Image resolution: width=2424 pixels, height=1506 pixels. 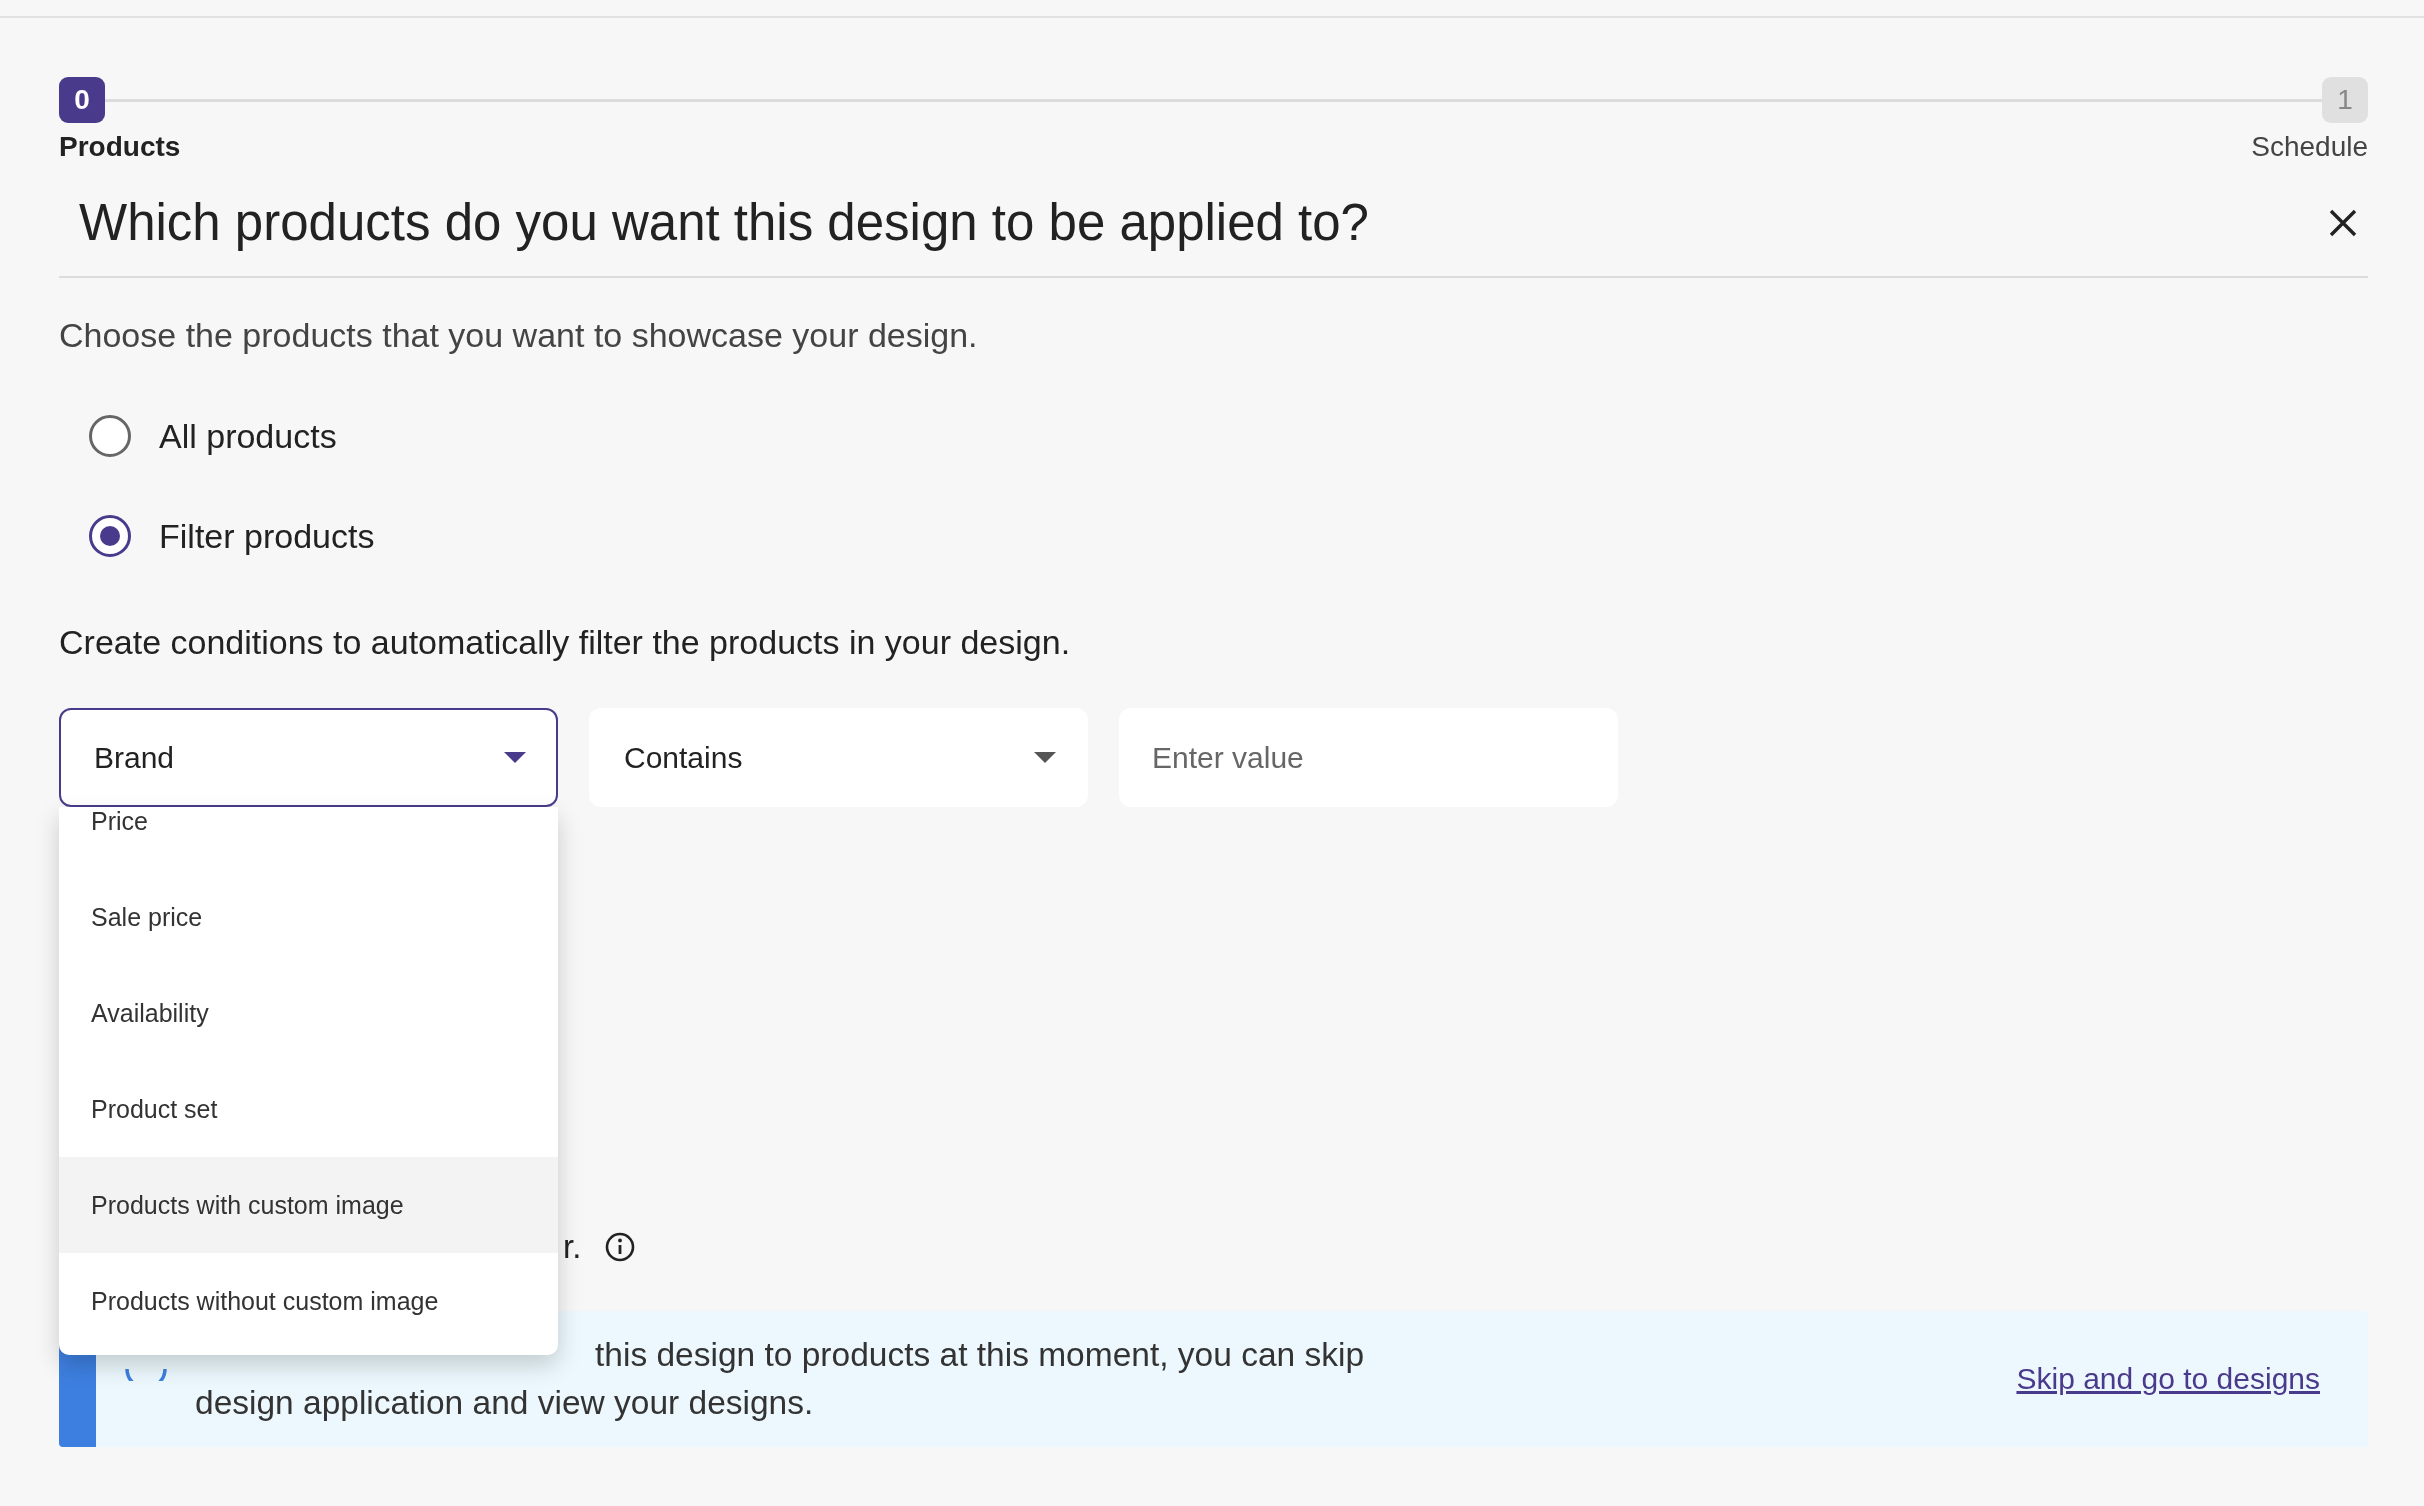 What do you see at coordinates (724, 222) in the screenshot?
I see `dialog-title: Which products do you want this design to be applied to?` at bounding box center [724, 222].